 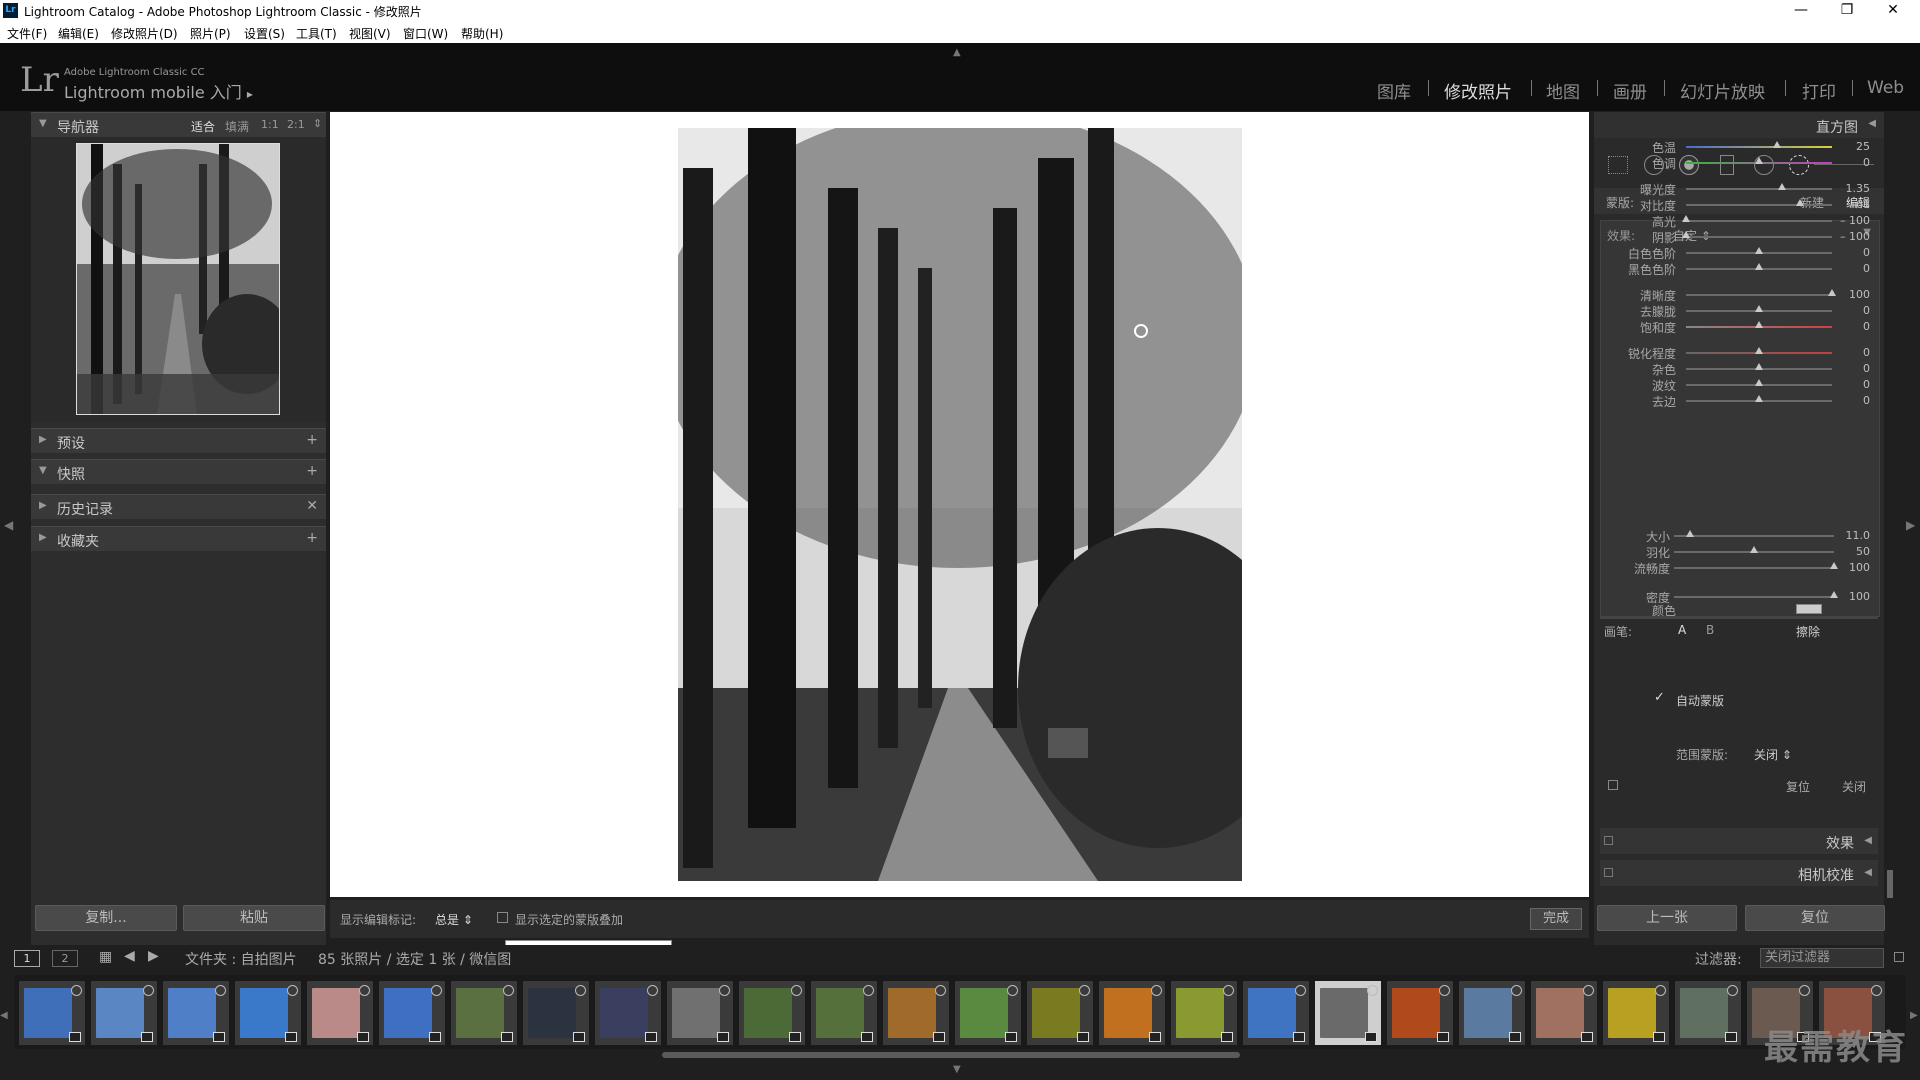 I want to click on snapshots-header: ▼ 快照 +, so click(x=178, y=471).